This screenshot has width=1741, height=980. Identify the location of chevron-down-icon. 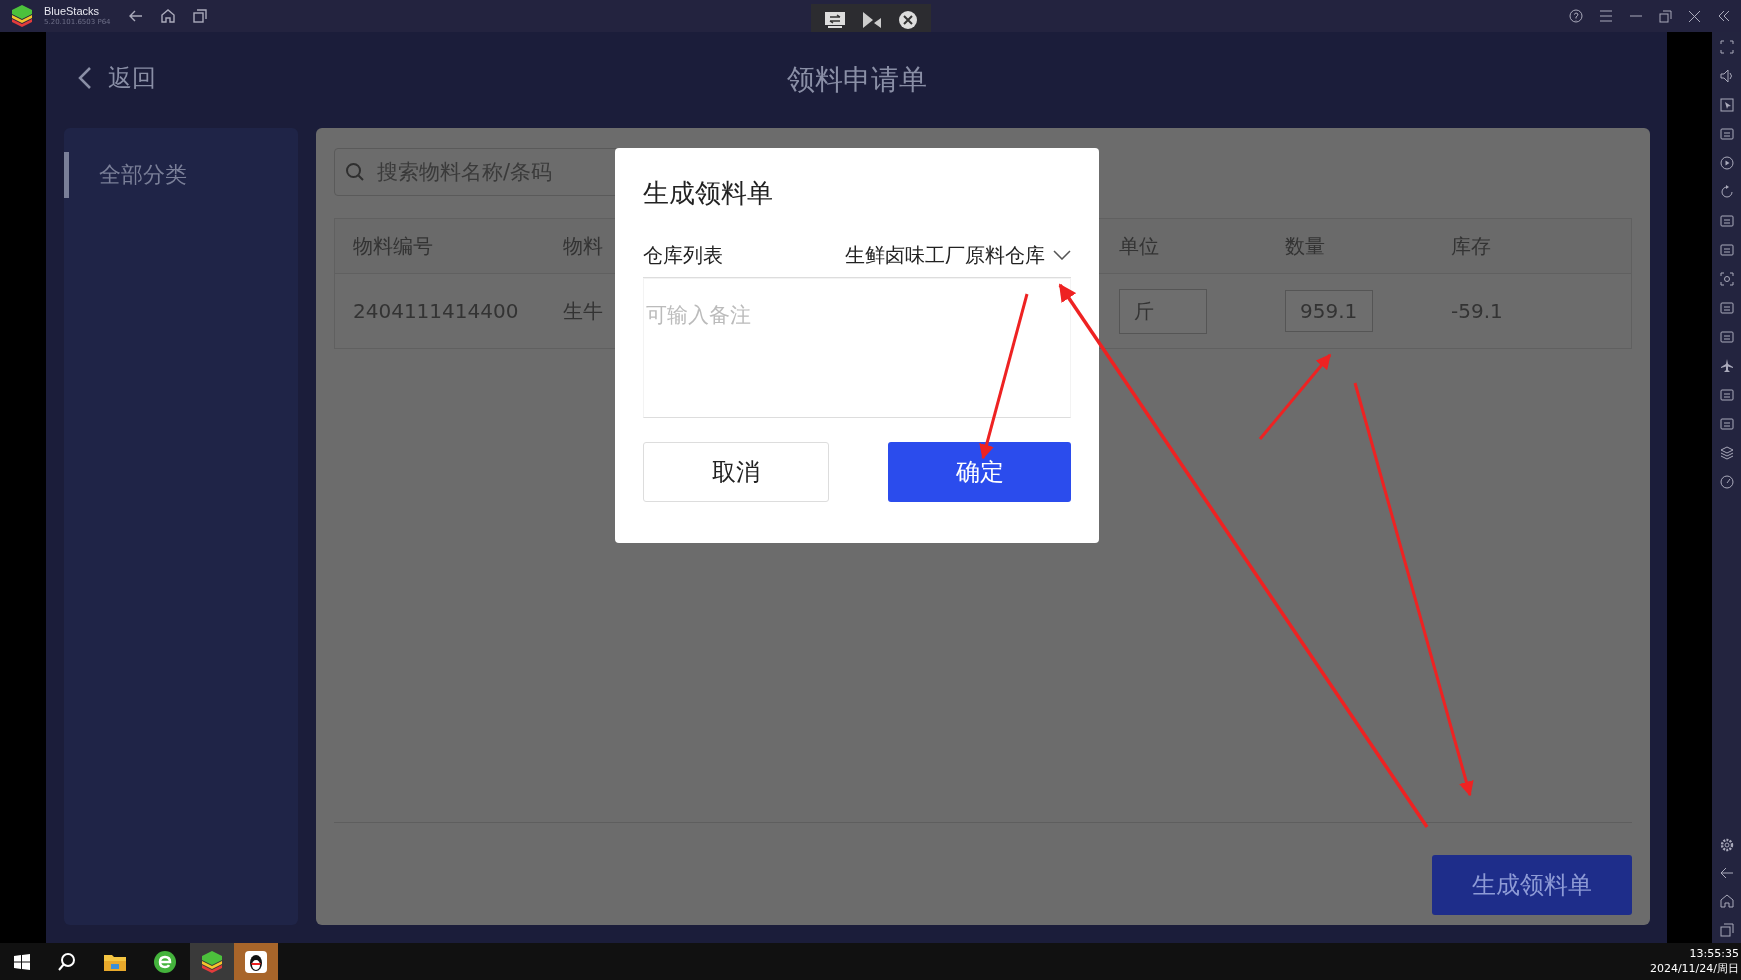
(1062, 255).